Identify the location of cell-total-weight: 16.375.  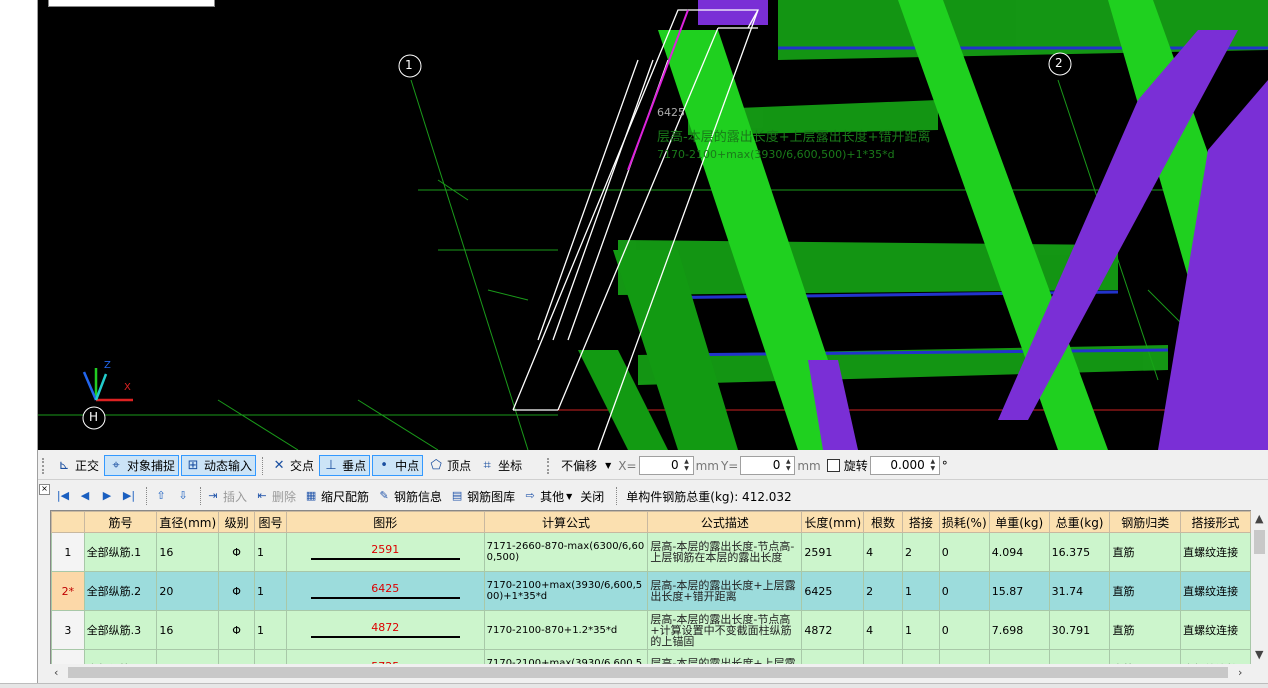
(1079, 552).